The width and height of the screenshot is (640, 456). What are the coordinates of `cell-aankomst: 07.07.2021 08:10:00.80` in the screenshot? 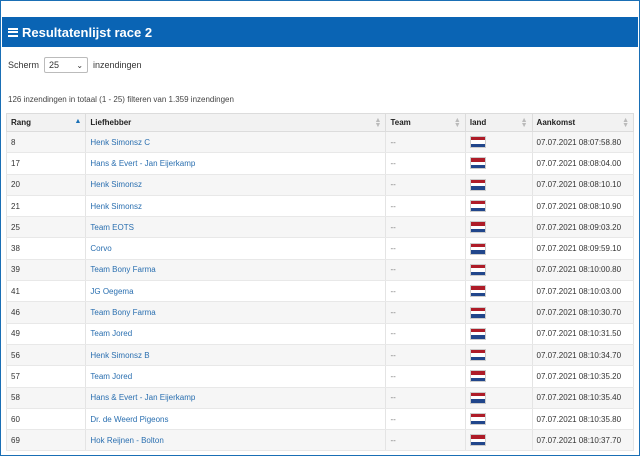 It's located at (583, 270).